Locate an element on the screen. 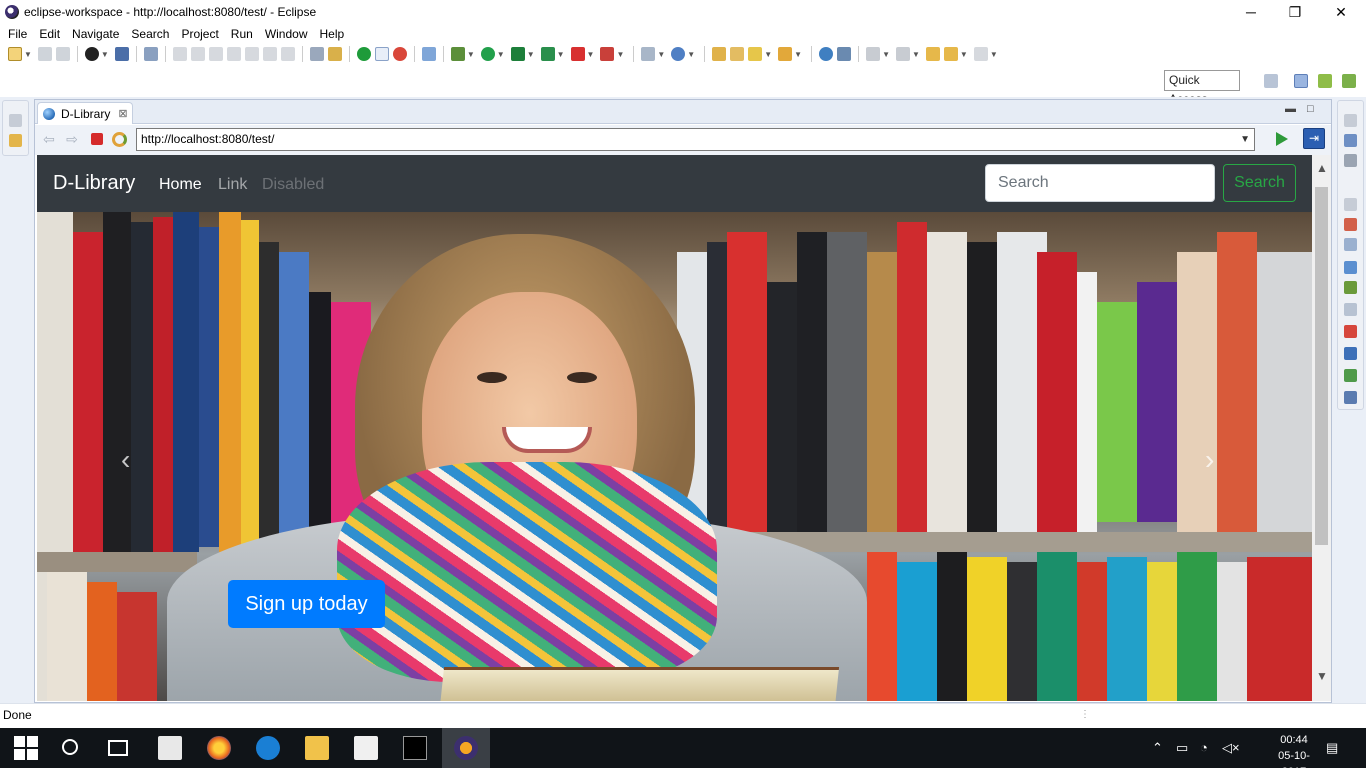 This screenshot has width=1366, height=768. restore-outline-icon is located at coordinates (1350, 120).